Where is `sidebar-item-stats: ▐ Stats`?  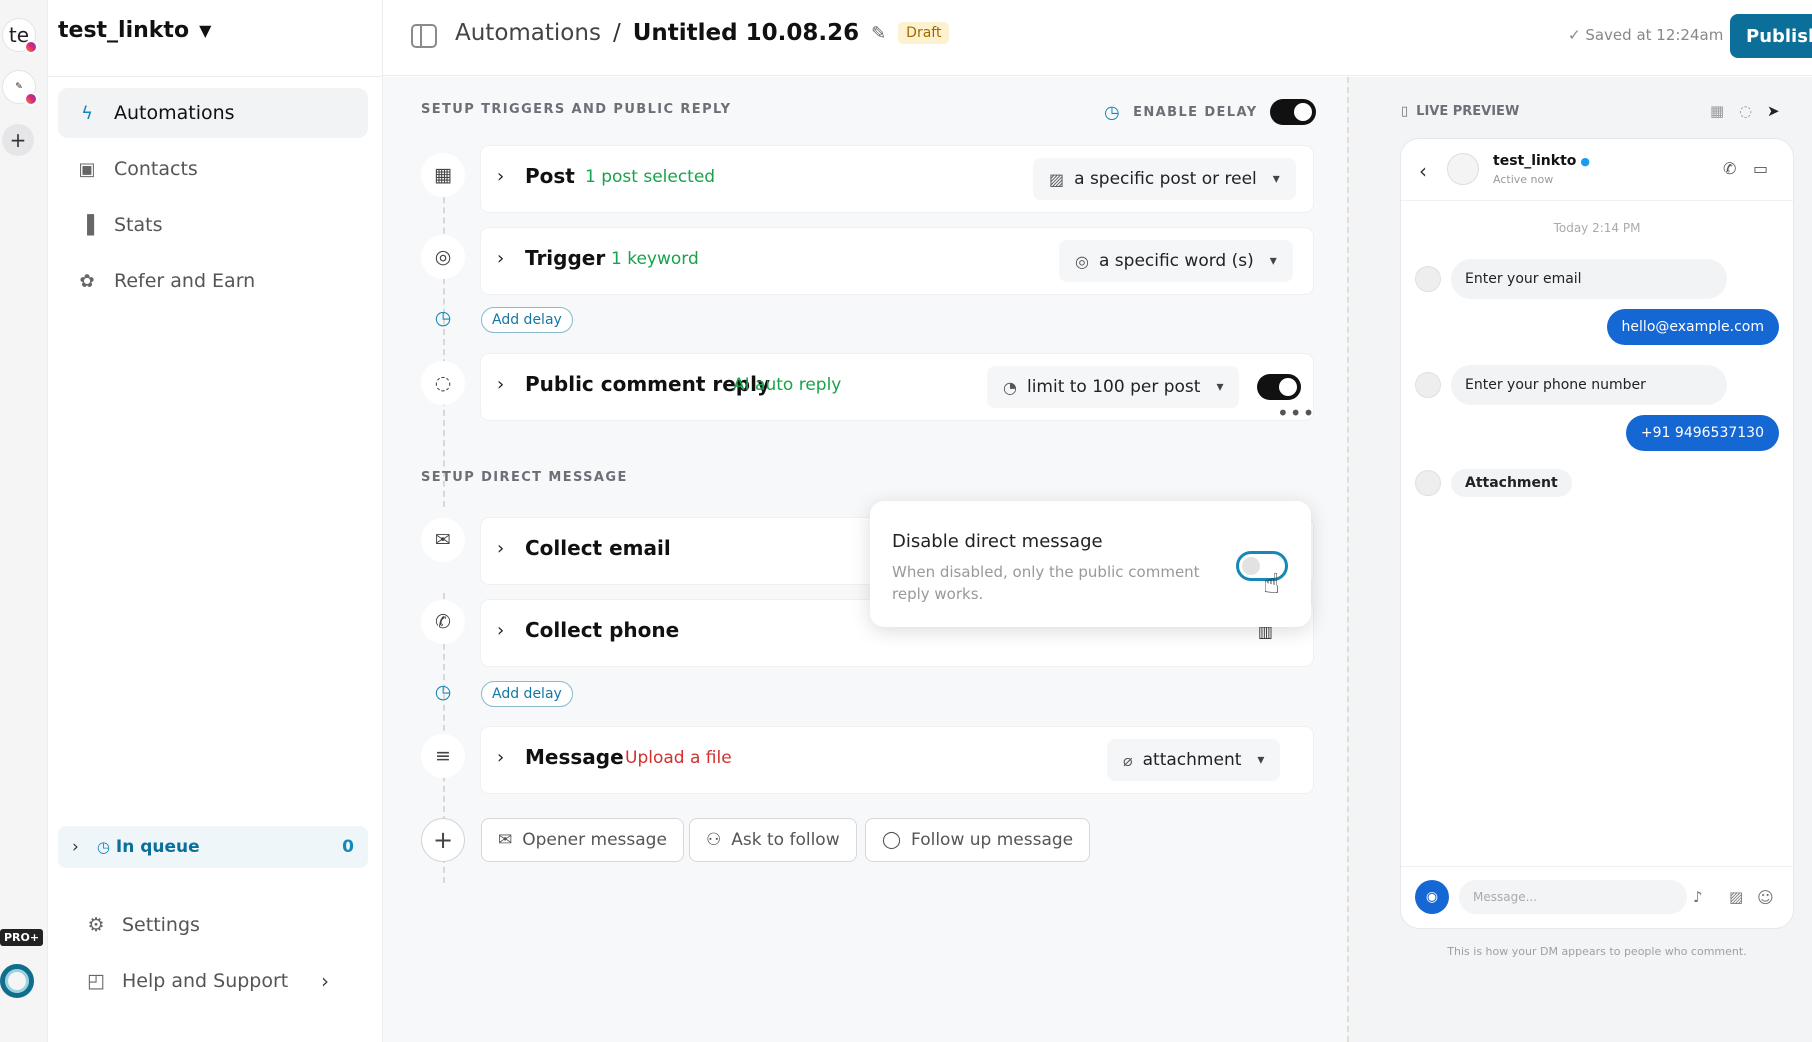
sidebar-item-stats: ▐ Stats is located at coordinates (213, 225).